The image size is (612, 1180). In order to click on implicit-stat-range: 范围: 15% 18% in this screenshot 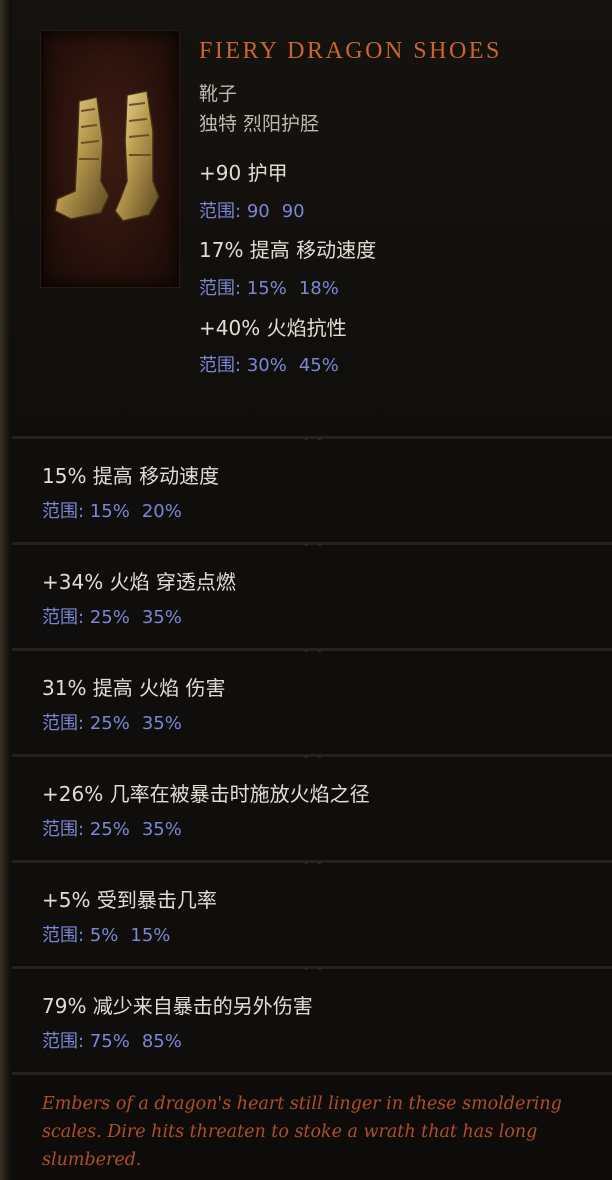, I will do `click(269, 287)`.